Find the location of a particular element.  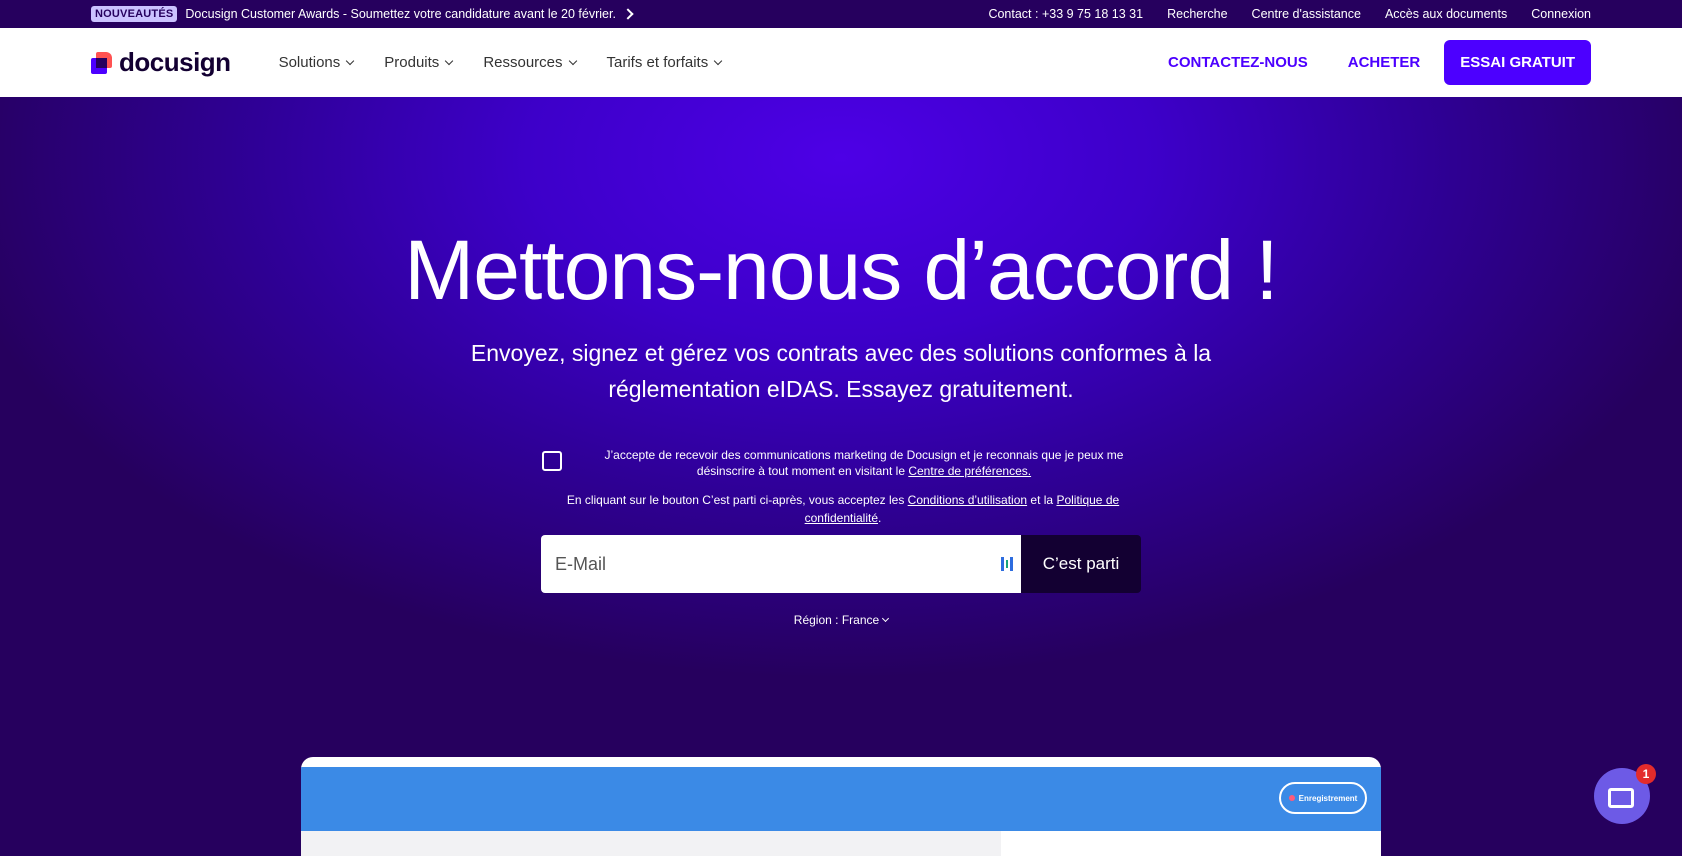

nav-solutions-label: Solutions is located at coordinates (309, 62).